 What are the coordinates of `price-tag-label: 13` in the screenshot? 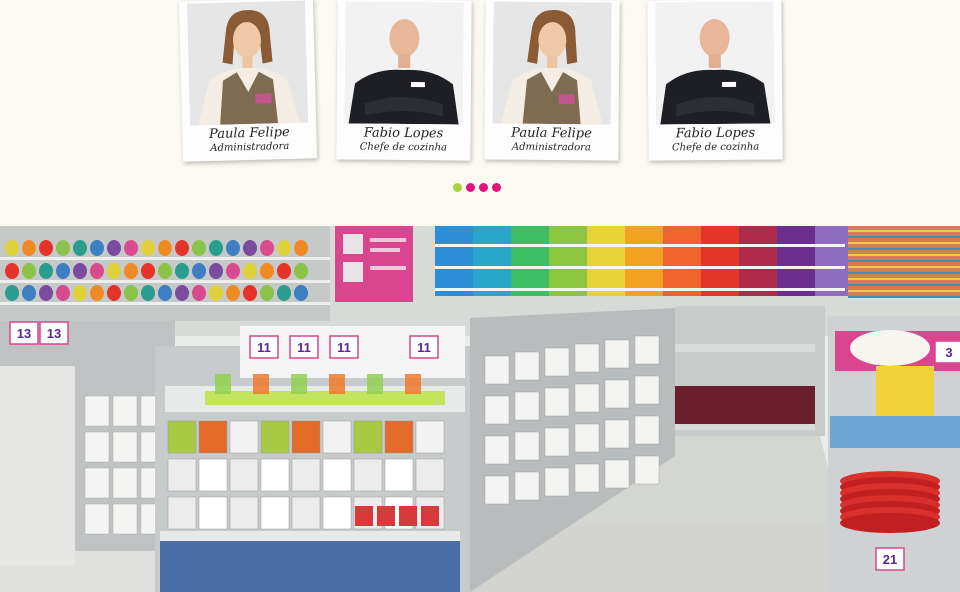 It's located at (54, 333).